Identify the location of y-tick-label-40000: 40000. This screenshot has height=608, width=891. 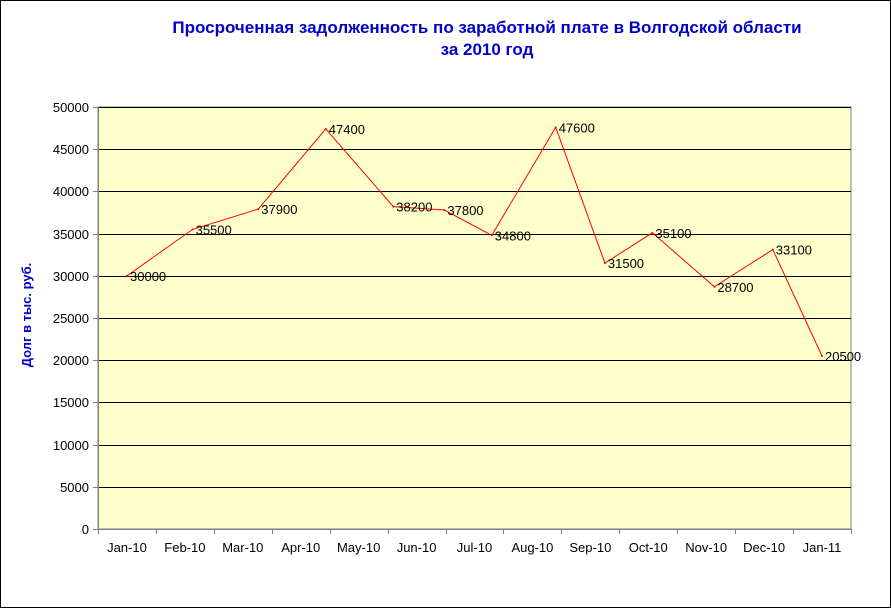
(71, 191).